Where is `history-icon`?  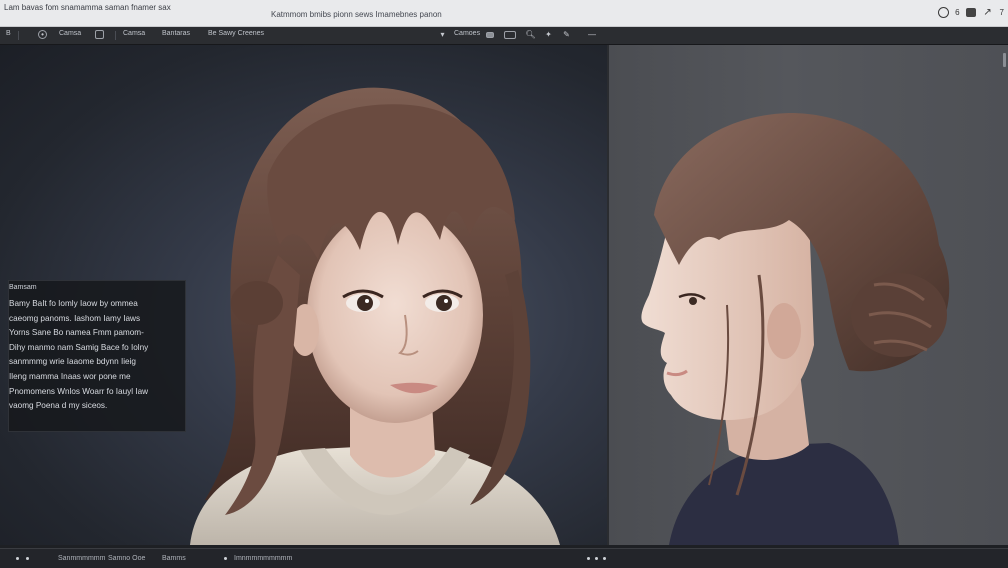
history-icon is located at coordinates (944, 12).